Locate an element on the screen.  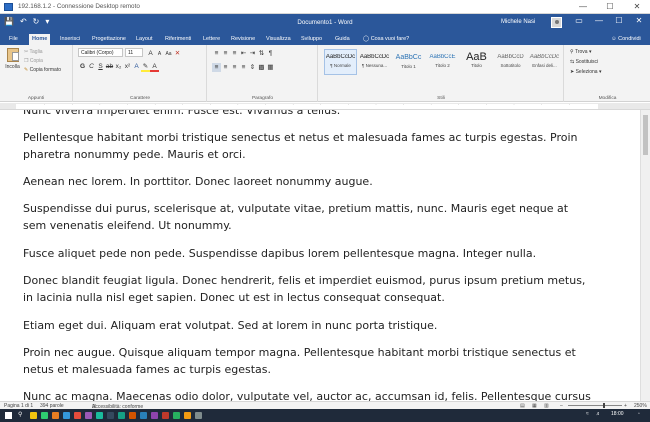
rdp-close-button: ✕ is located at coordinates (637, 6).